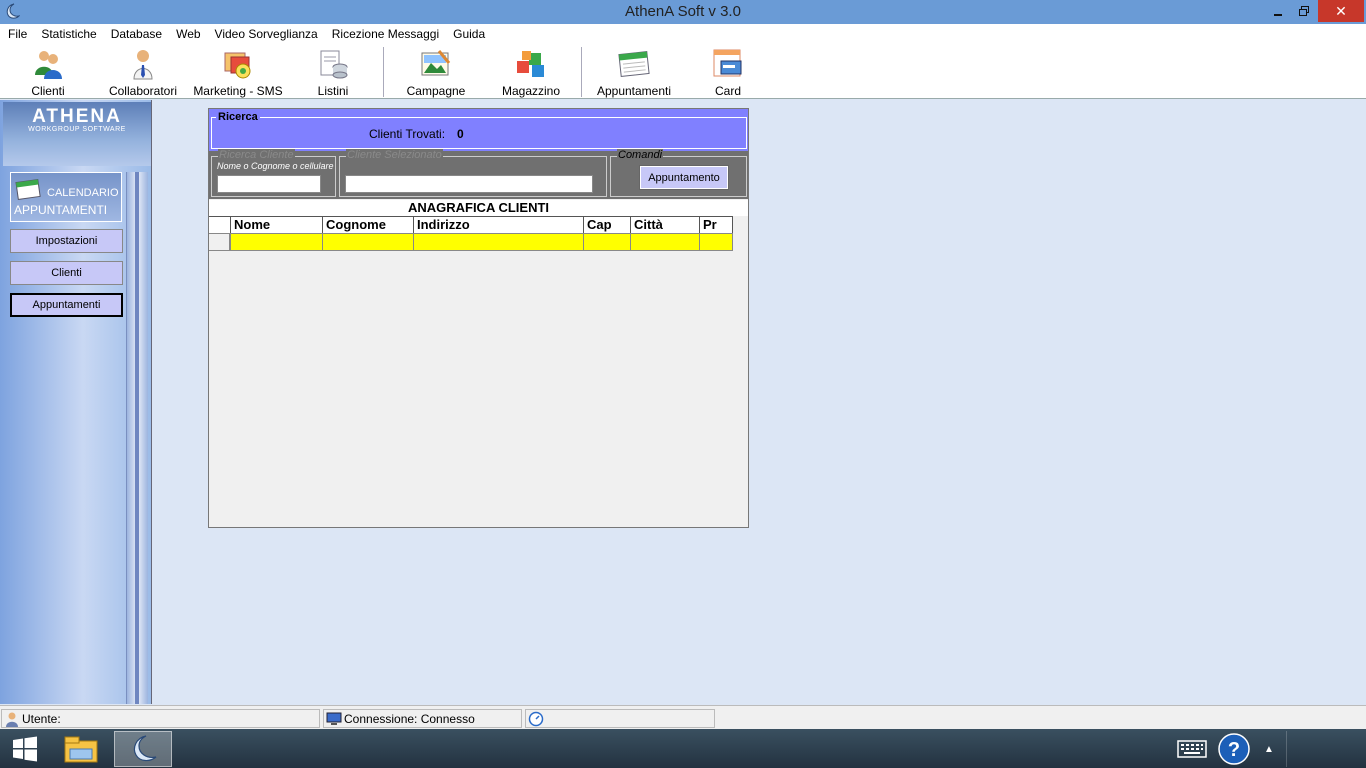 Image resolution: width=1366 pixels, height=768 pixels. Describe the element at coordinates (1192, 749) in the screenshot. I see `keyboard-icon` at that location.